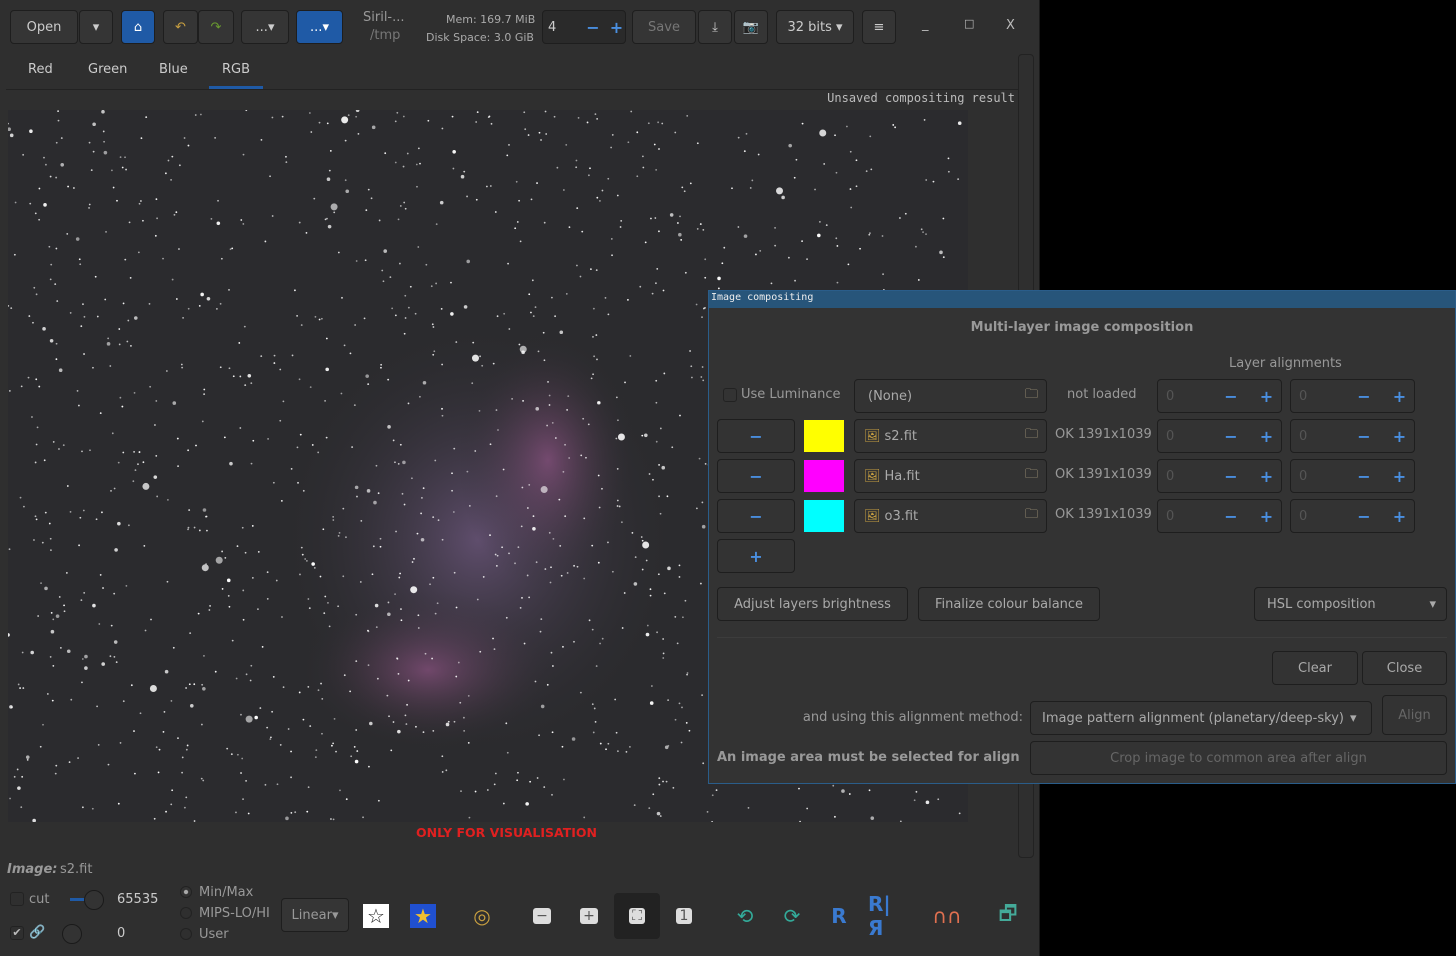 This screenshot has height=956, width=1456. Describe the element at coordinates (423, 916) in the screenshot. I see `false-color-button: ★` at that location.